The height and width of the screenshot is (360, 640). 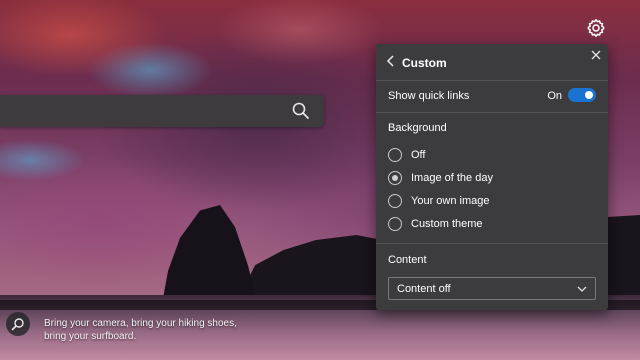 I want to click on back-arrow-icon, so click(x=391, y=61).